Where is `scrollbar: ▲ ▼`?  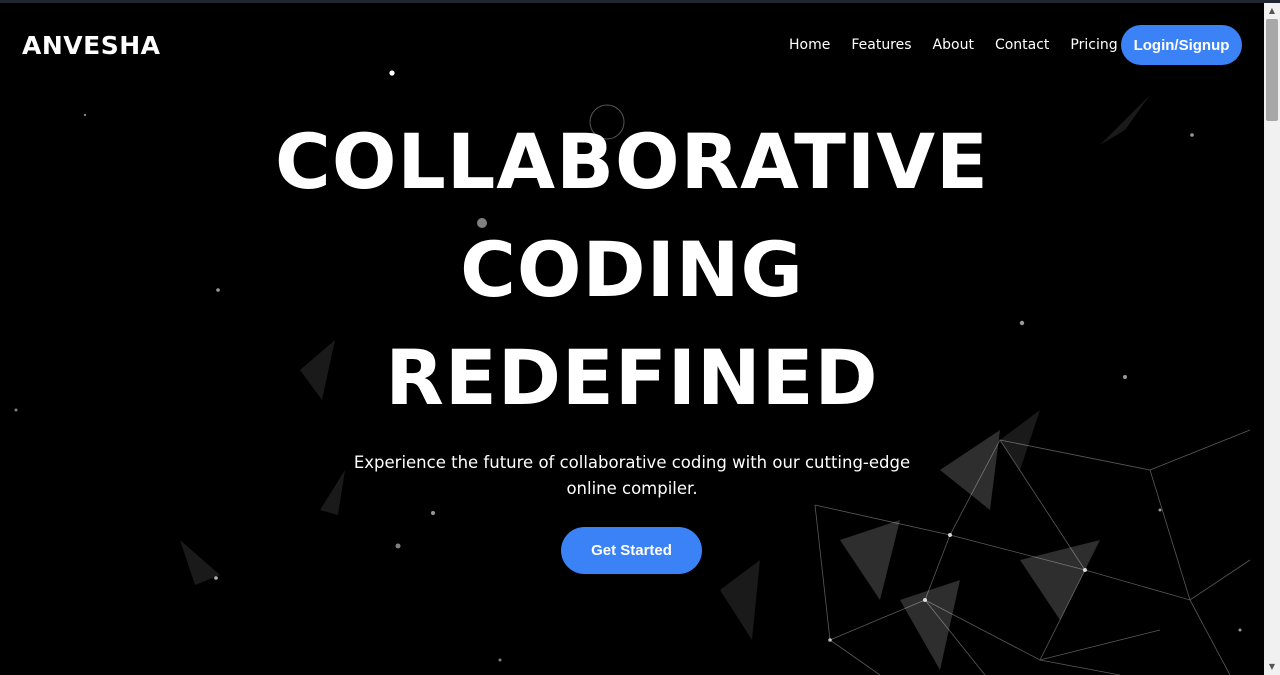 scrollbar: ▲ ▼ is located at coordinates (1272, 339).